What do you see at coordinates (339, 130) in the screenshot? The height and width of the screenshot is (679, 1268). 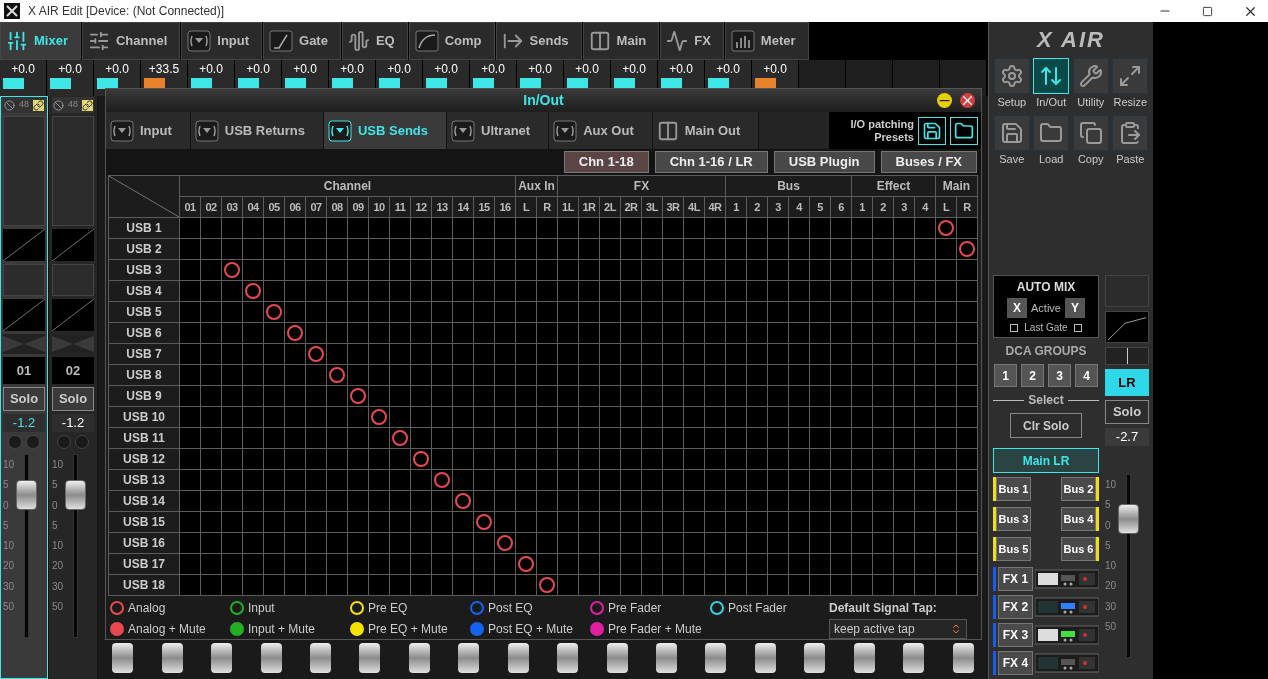 I see `output-icon` at bounding box center [339, 130].